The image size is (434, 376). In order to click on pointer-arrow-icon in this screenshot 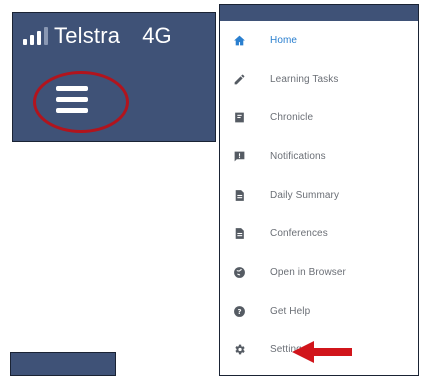, I will do `click(322, 351)`.